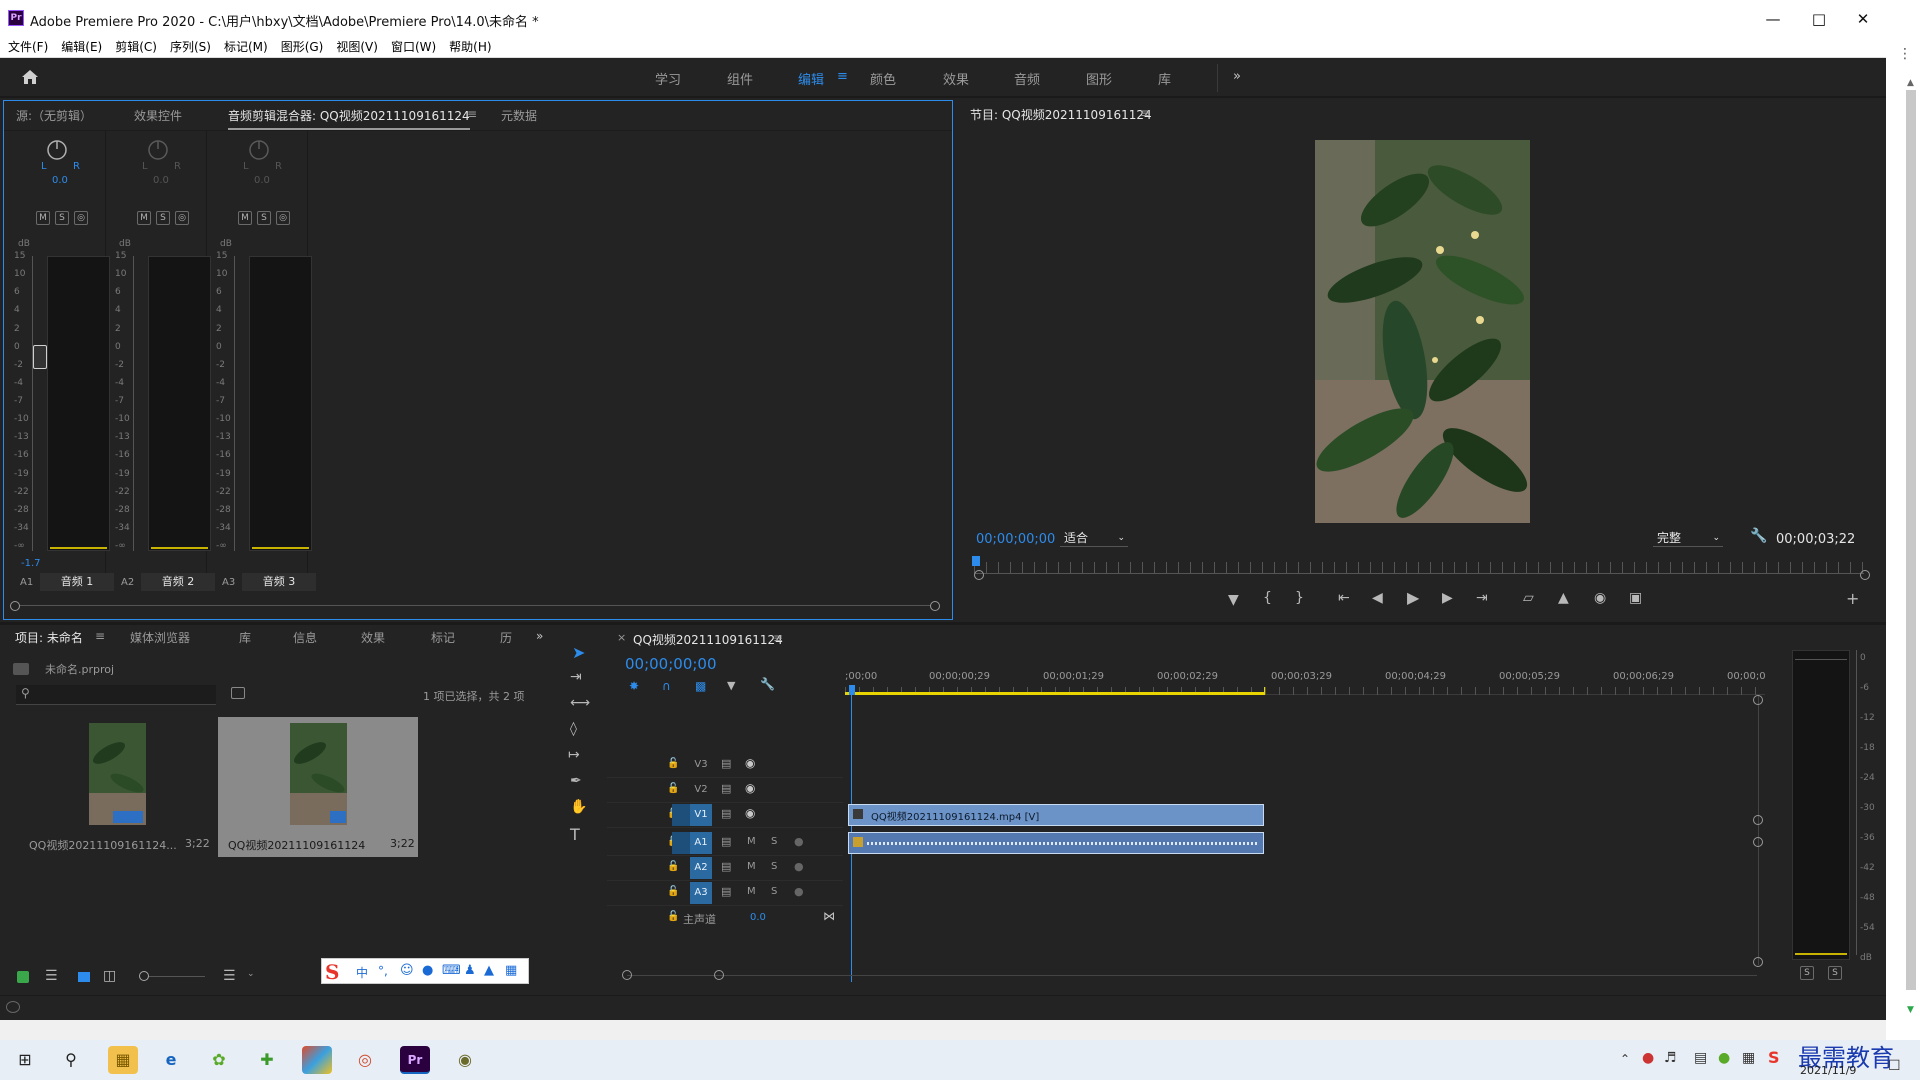 The height and width of the screenshot is (1080, 1920). Describe the element at coordinates (57, 151) in the screenshot. I see `pan-knob-icon` at that location.